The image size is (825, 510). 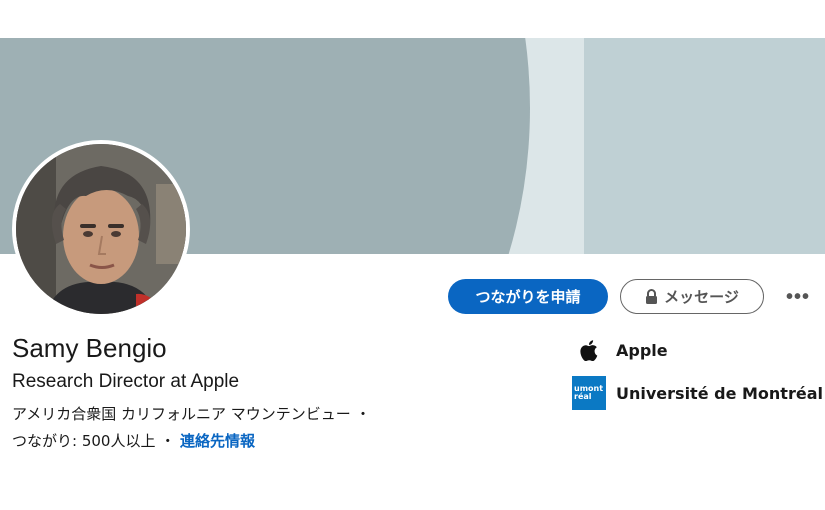 I want to click on avatar-image, so click(x=101, y=229).